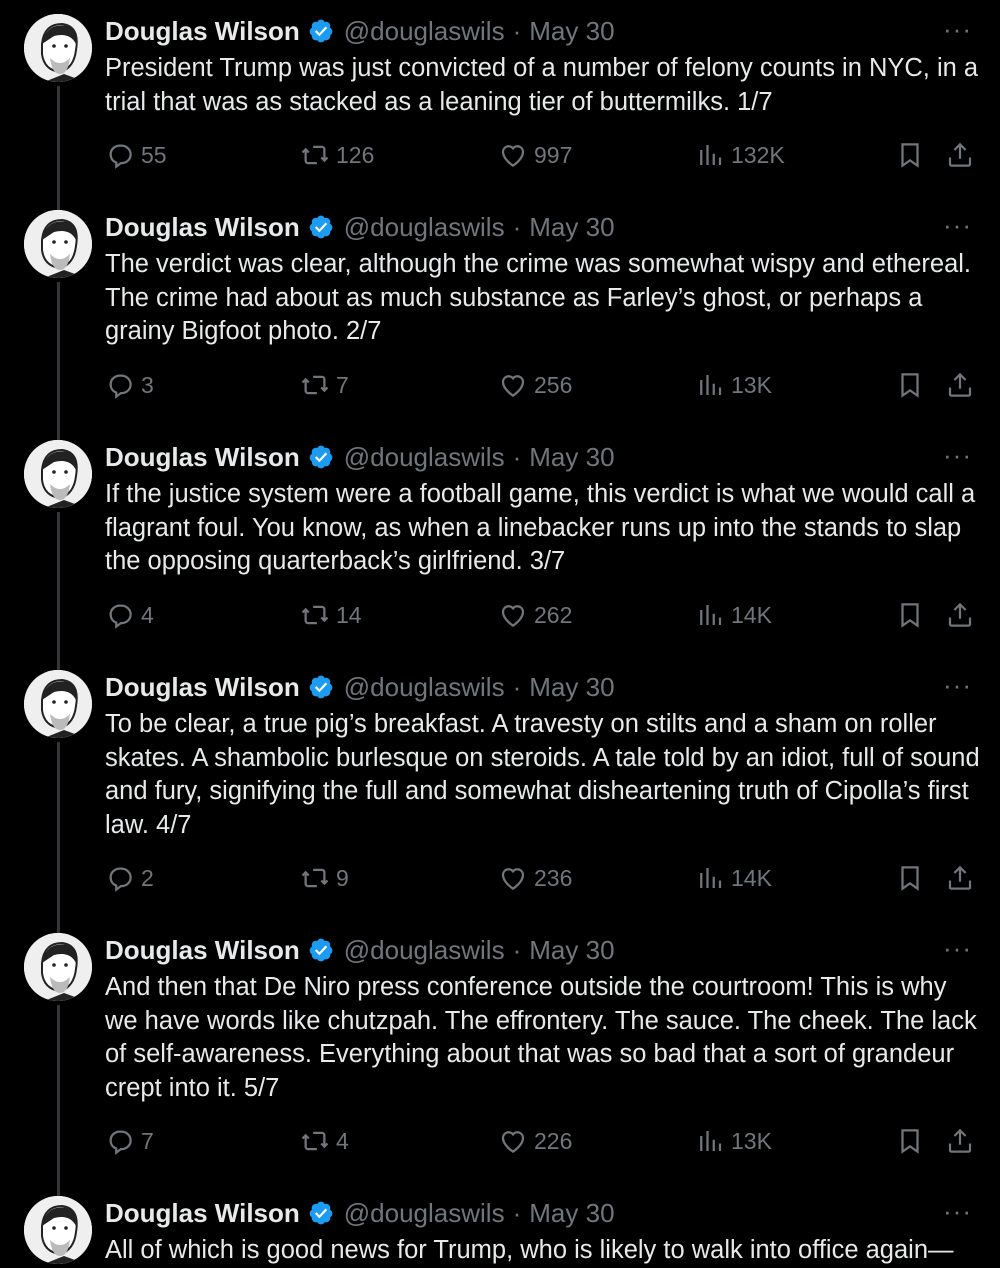 The height and width of the screenshot is (1268, 1000). Describe the element at coordinates (337, 155) in the screenshot. I see `repost-button: 126` at that location.